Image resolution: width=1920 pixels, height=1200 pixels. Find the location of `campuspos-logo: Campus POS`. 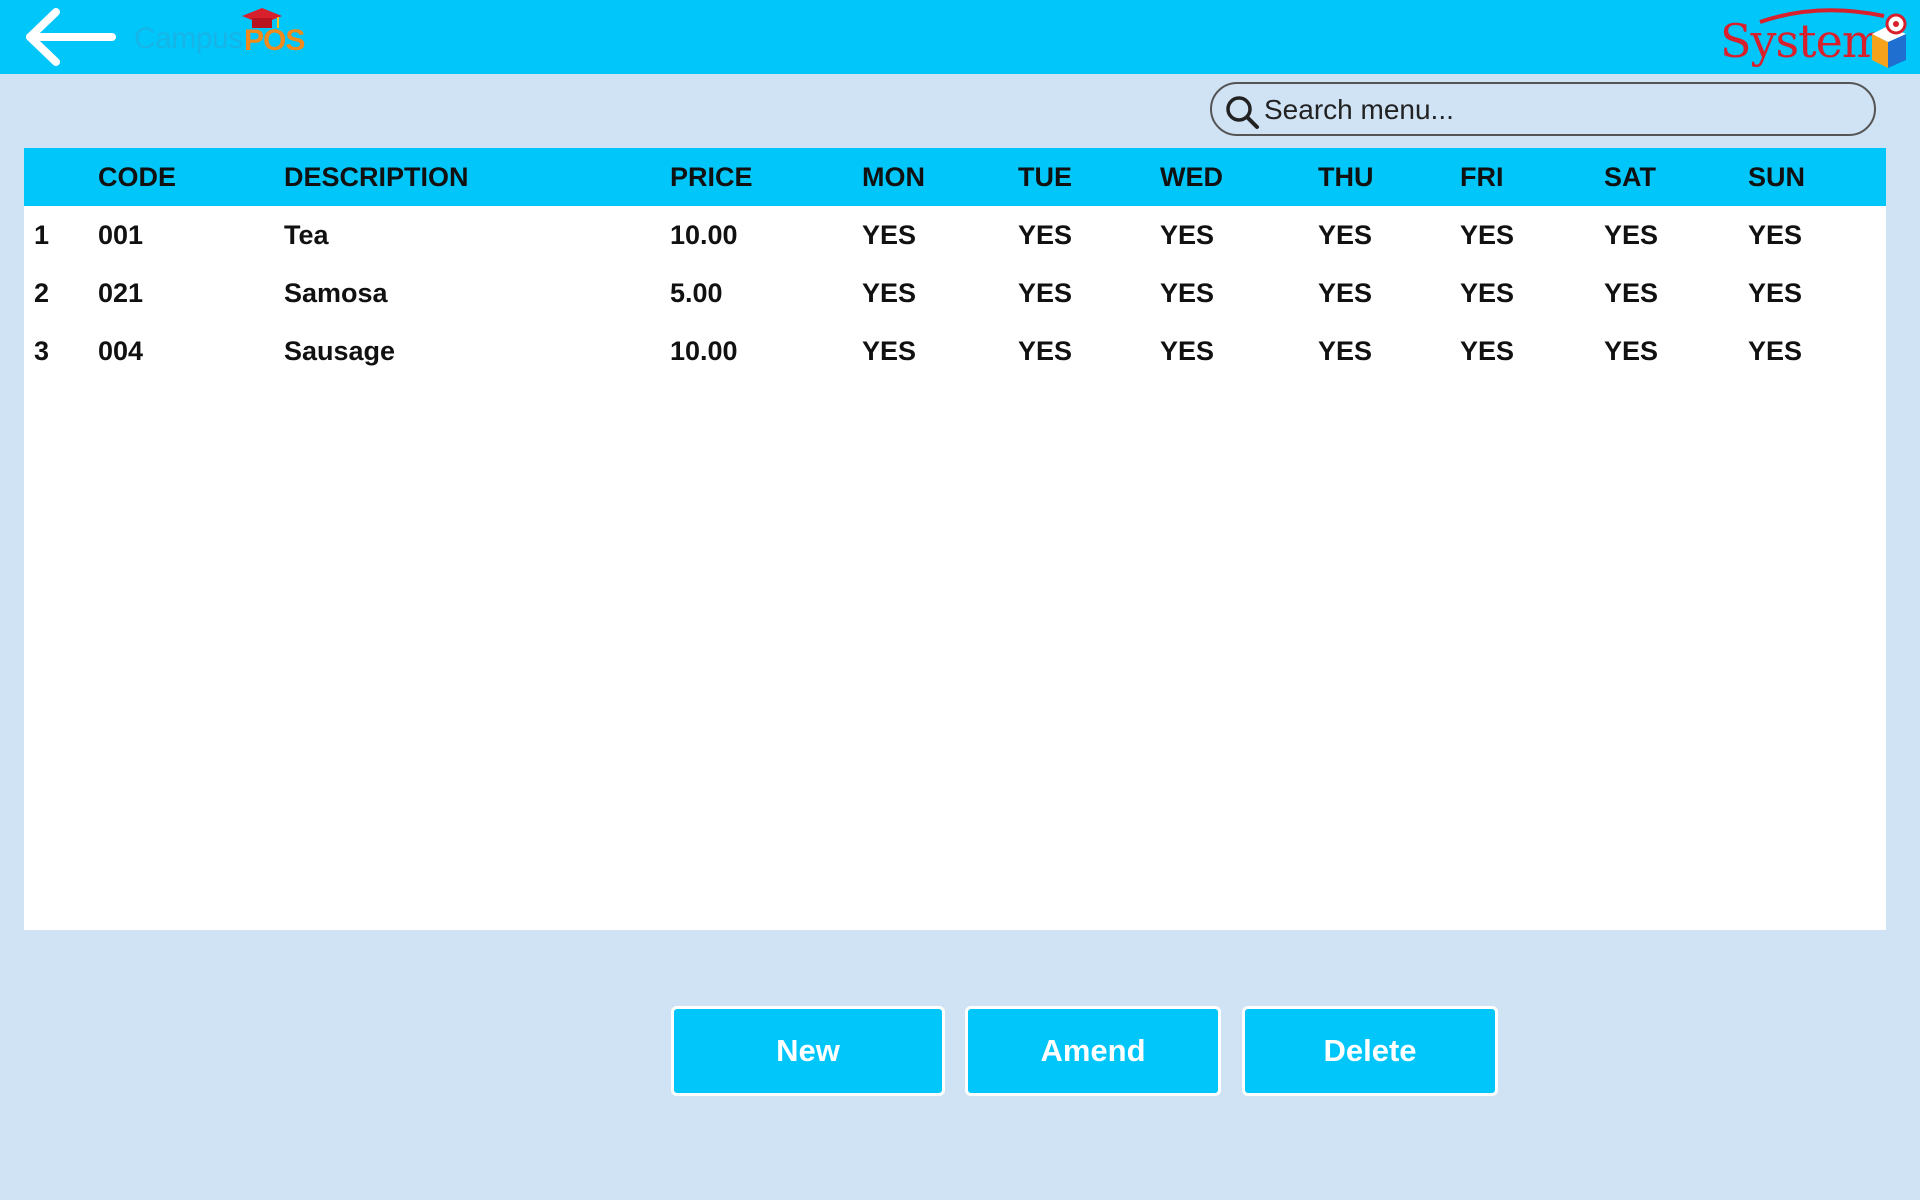

campuspos-logo: Campus POS is located at coordinates (224, 37).